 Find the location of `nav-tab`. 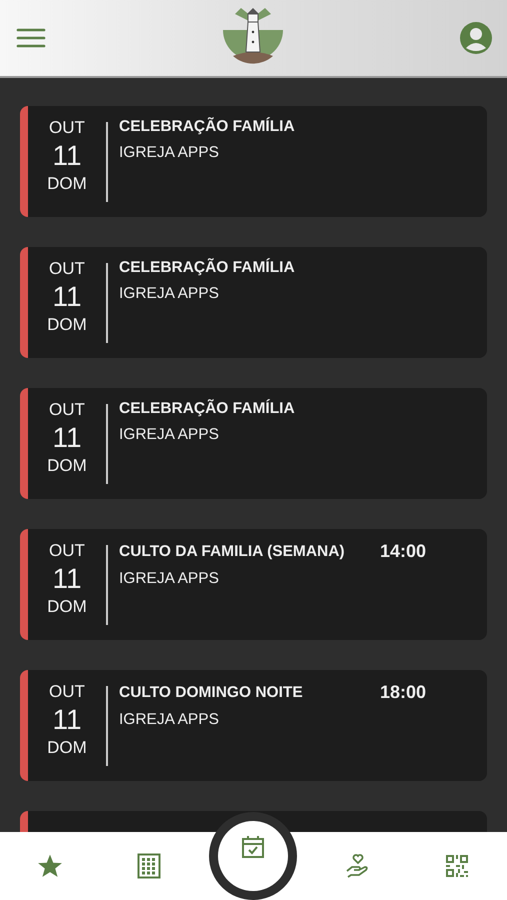

nav-tab is located at coordinates (253, 856).